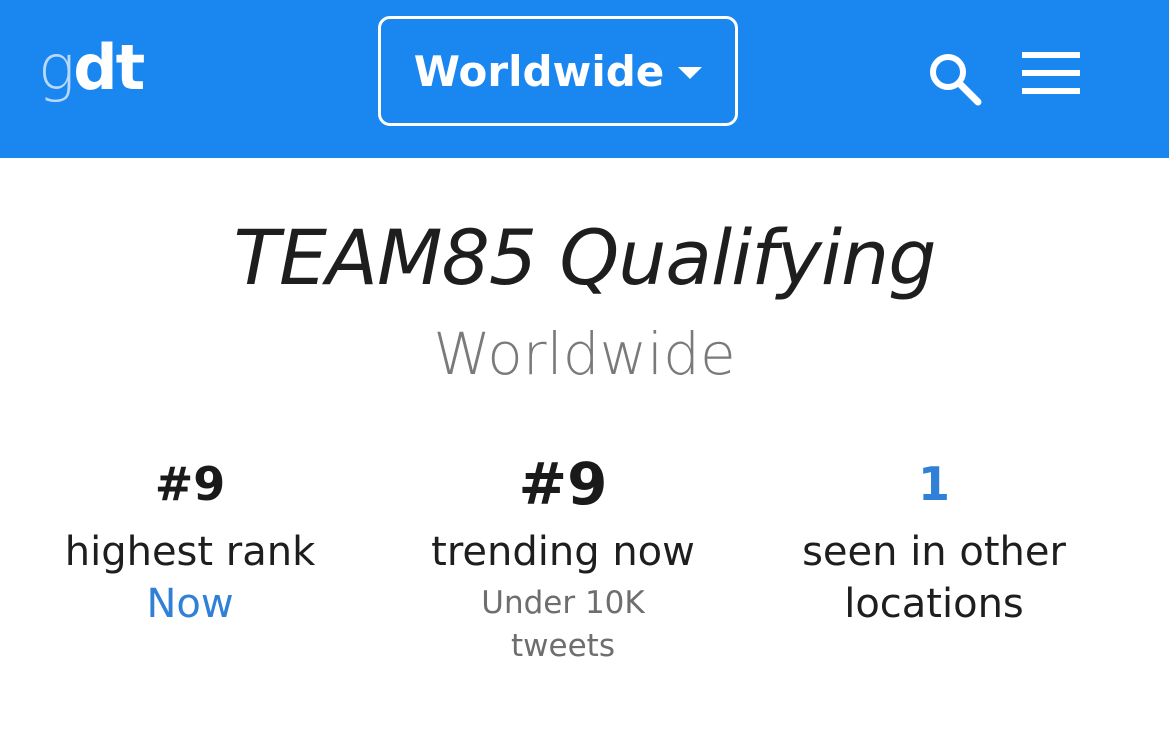 This screenshot has height=732, width=1169. What do you see at coordinates (934, 552) in the screenshot?
I see `other-locations-label-line1: seen in other` at bounding box center [934, 552].